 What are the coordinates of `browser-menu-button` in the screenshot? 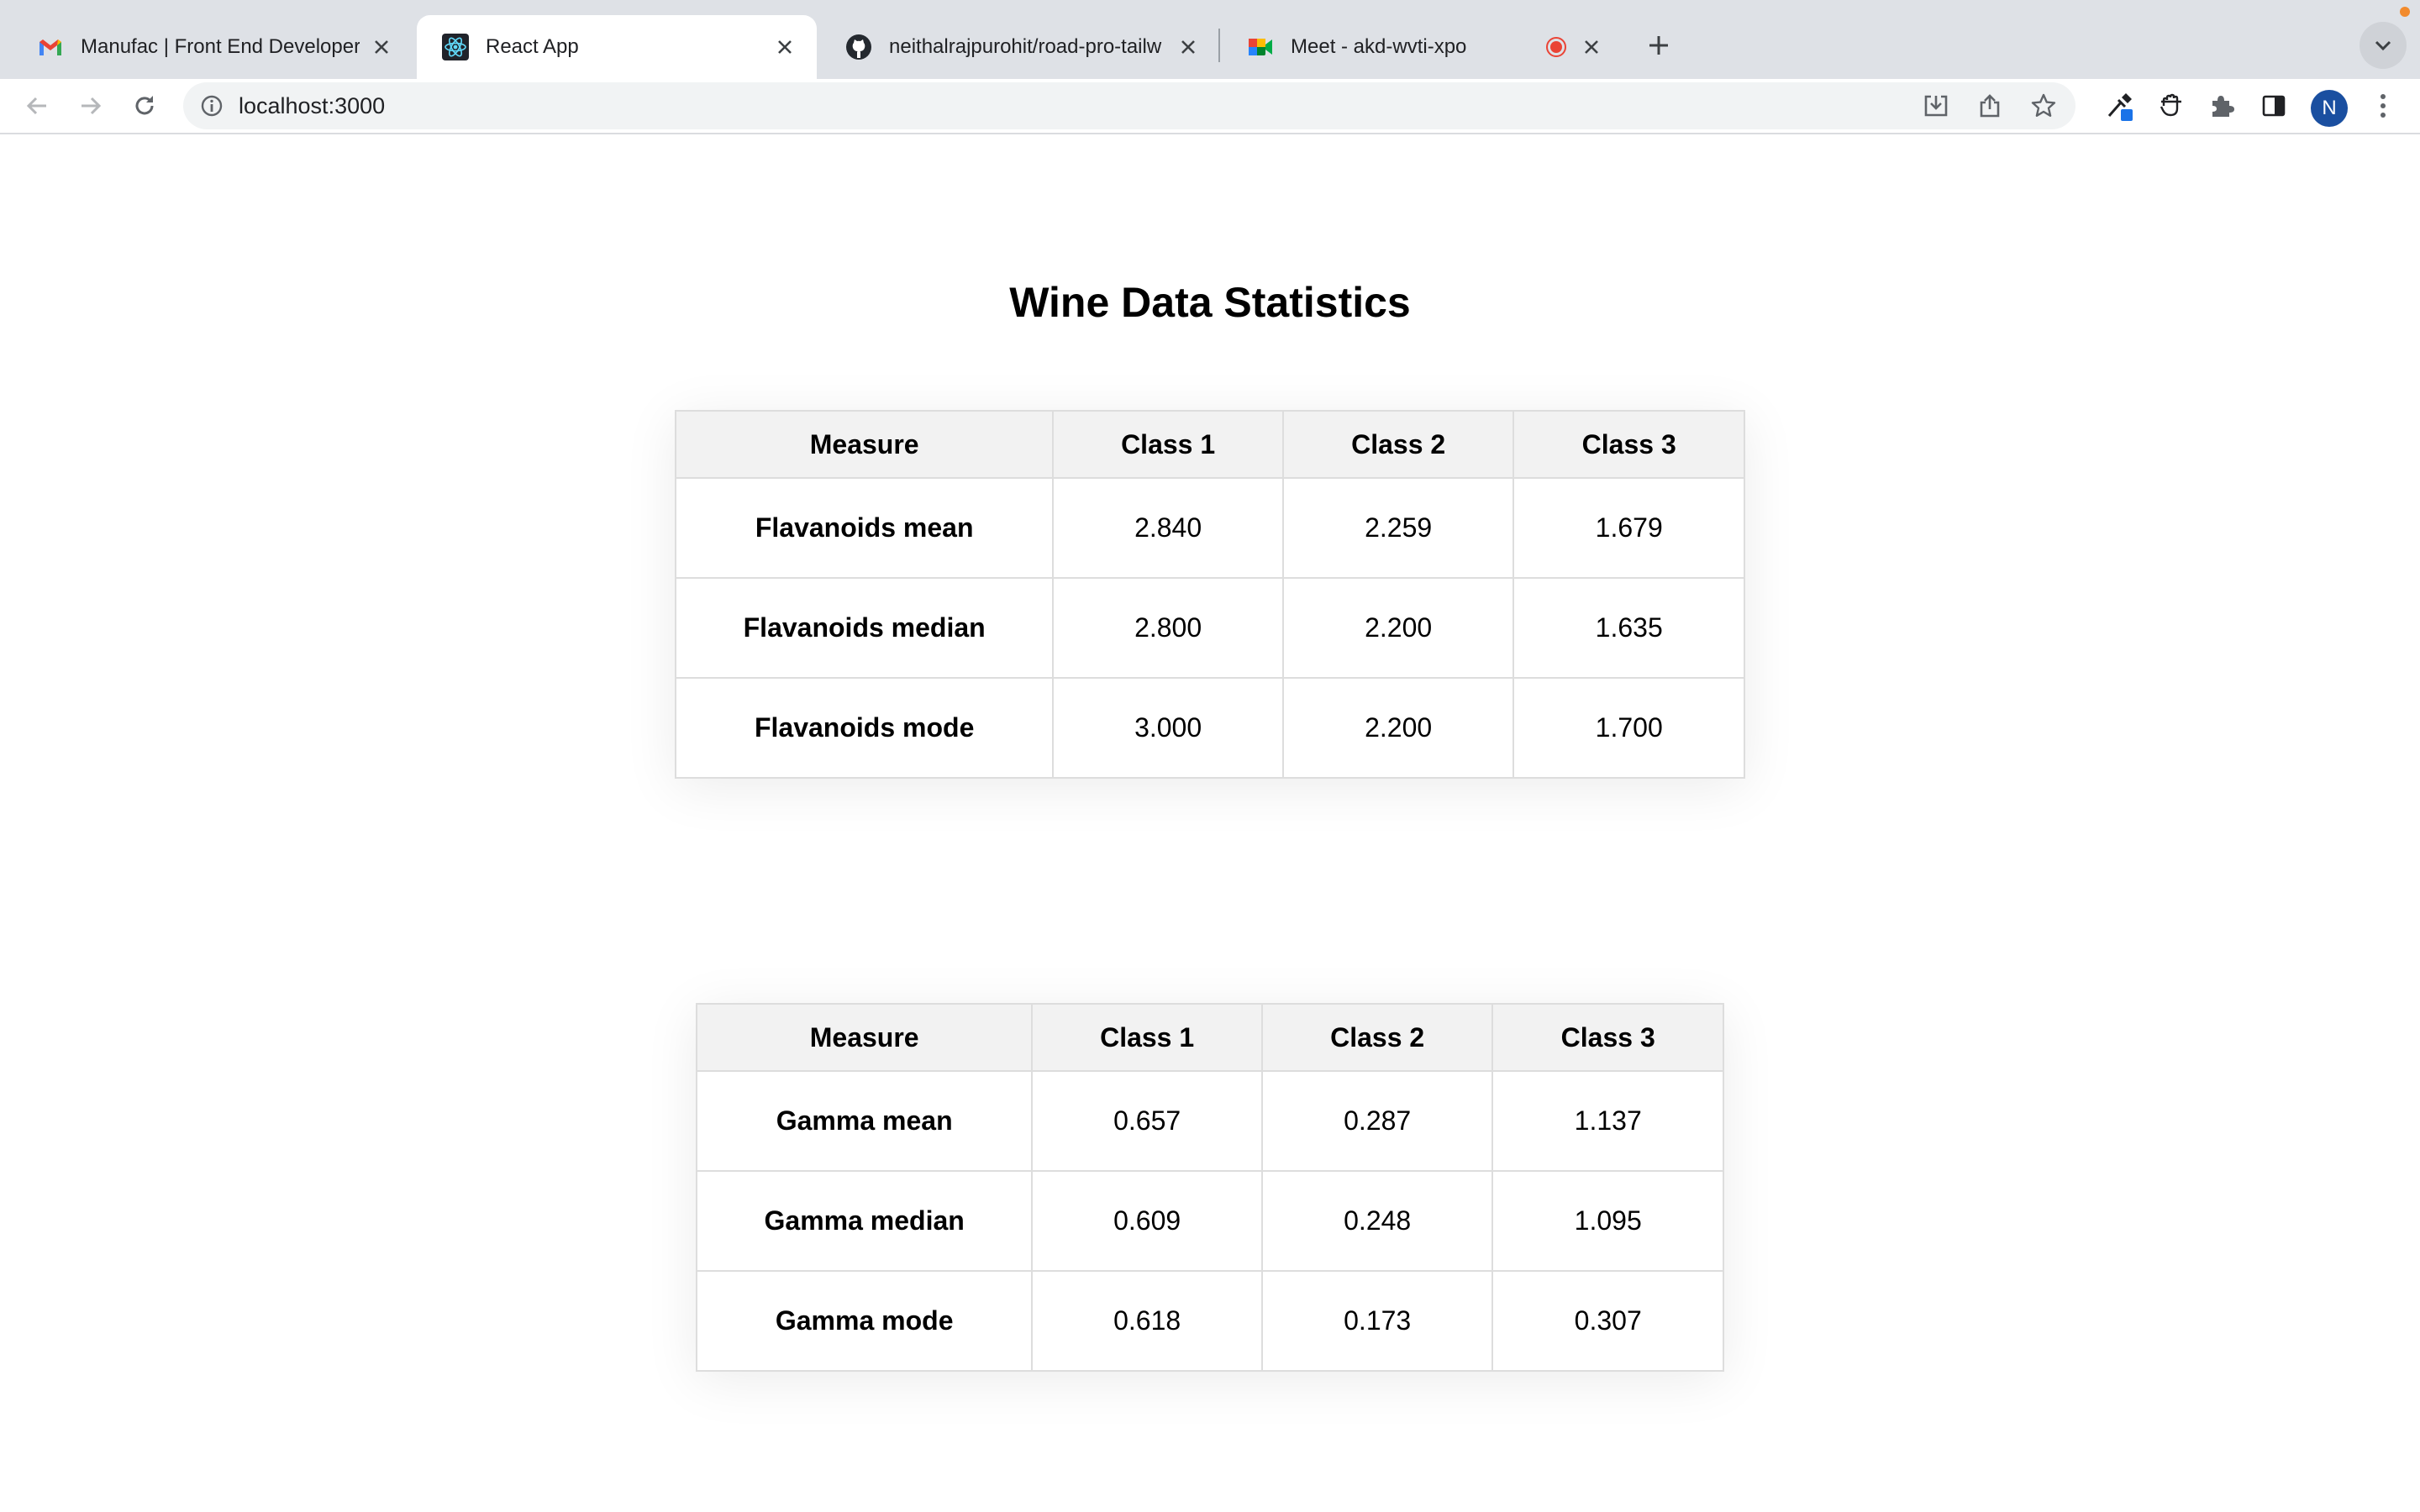 It's located at (2384, 105).